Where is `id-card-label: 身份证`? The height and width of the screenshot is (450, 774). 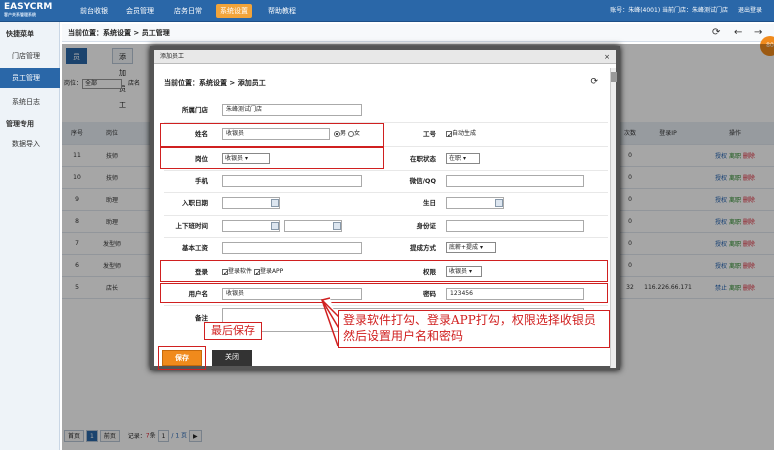
id-card-label: 身份证 is located at coordinates (426, 226).